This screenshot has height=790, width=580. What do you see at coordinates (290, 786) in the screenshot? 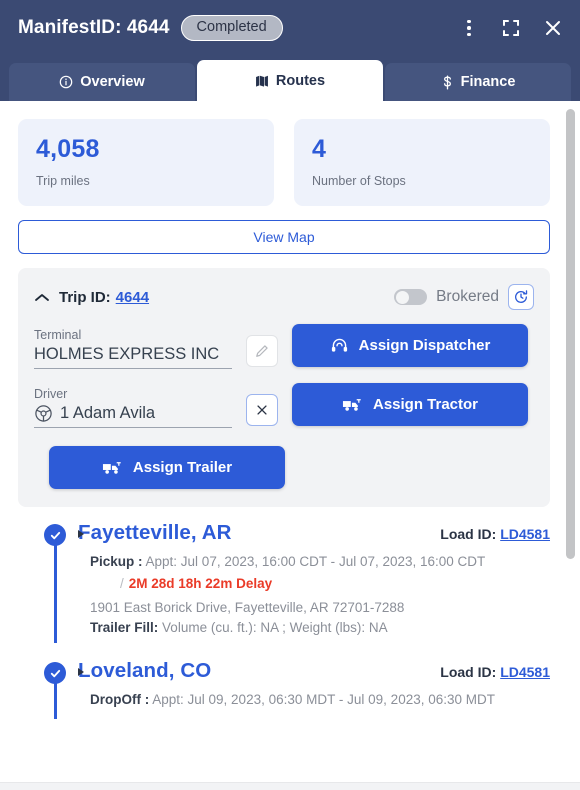
I see `bottom-edge` at bounding box center [290, 786].